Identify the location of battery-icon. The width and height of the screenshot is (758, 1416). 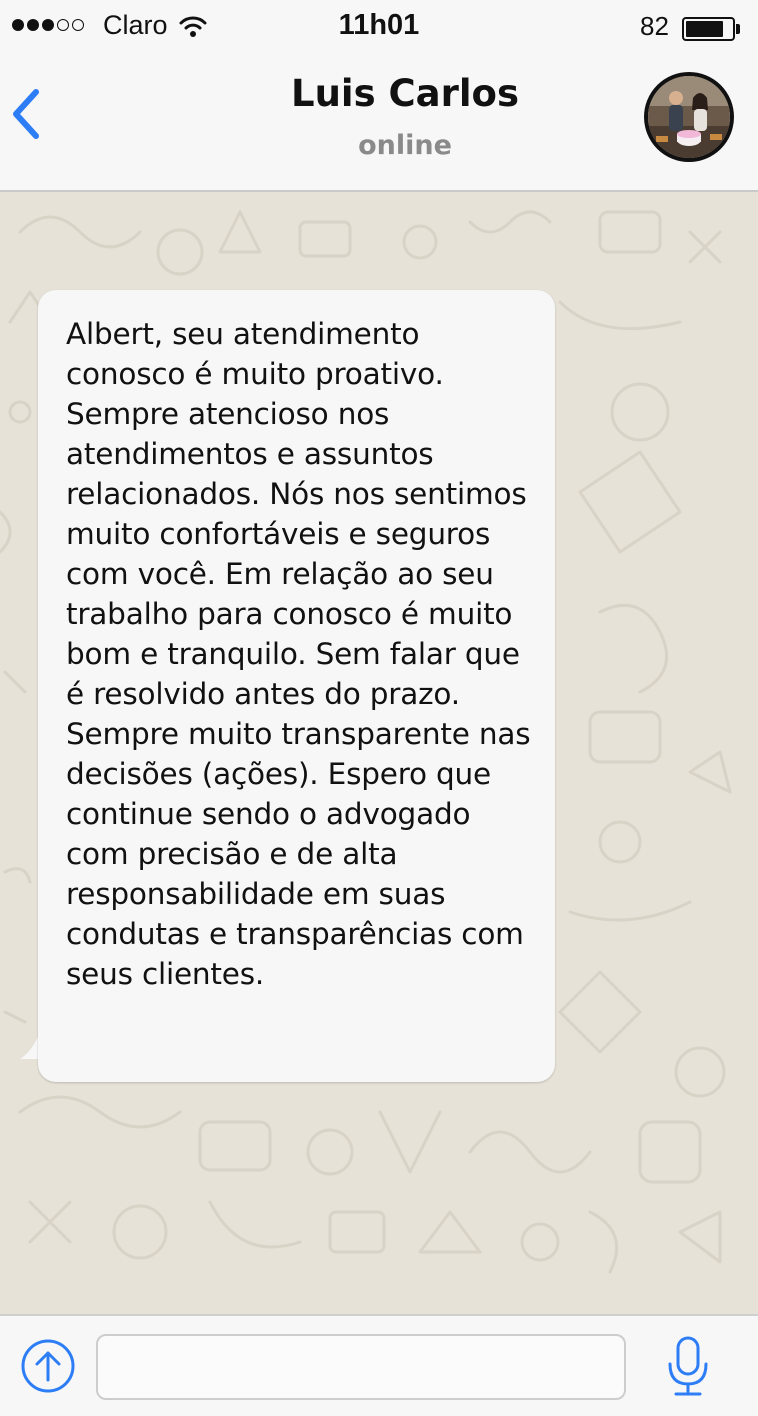
(708, 29).